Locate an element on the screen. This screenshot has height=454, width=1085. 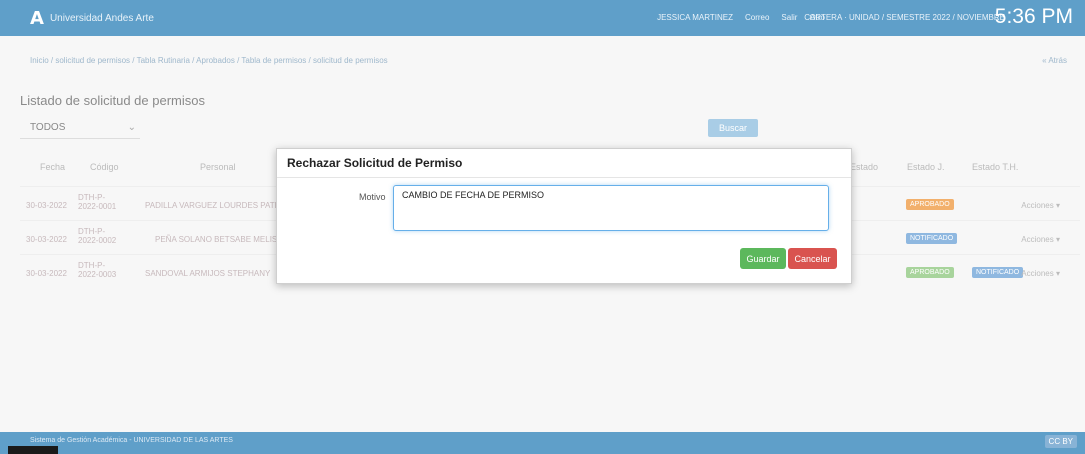
brand: A Universidad Andes Arte is located at coordinates (92, 18).